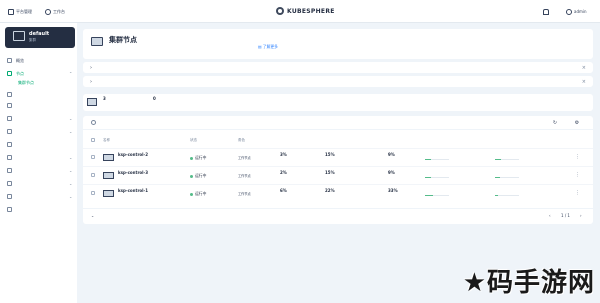 This screenshot has height=303, width=600. What do you see at coordinates (338, 81) in the screenshot?
I see `tip-panel-2: › ×` at bounding box center [338, 81].